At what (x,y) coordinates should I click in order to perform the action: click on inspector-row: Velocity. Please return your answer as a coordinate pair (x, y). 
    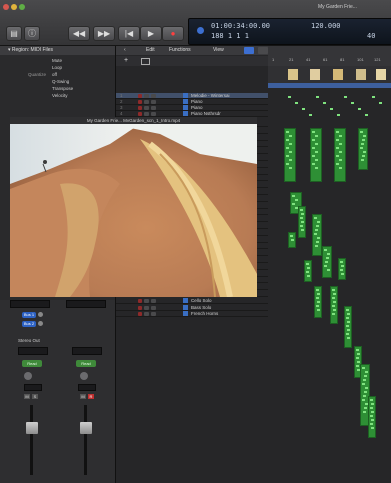
    Looking at the image, I should click on (55, 96).